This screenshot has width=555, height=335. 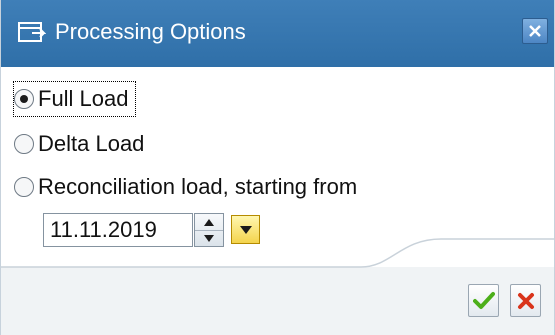 I want to click on radio-label: Delta Load, so click(x=91, y=143).